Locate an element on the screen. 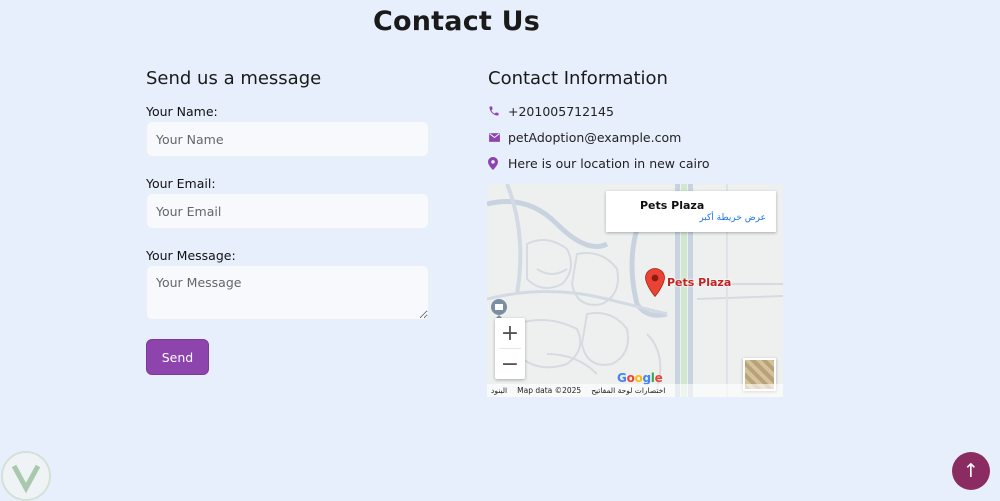  site-logo-icon is located at coordinates (26, 475).